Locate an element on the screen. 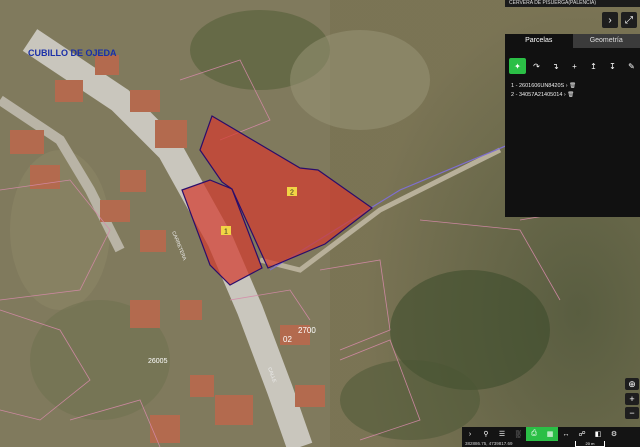 The width and height of the screenshot is (640, 447). map-icon: ◧ is located at coordinates (598, 434).